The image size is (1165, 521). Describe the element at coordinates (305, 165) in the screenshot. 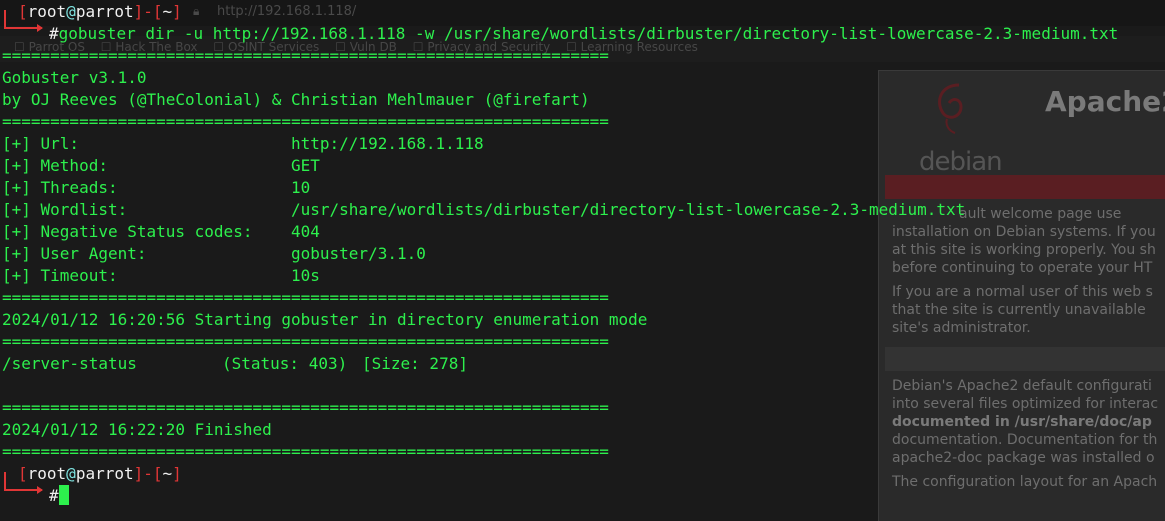

I see `config-value: GET` at that location.